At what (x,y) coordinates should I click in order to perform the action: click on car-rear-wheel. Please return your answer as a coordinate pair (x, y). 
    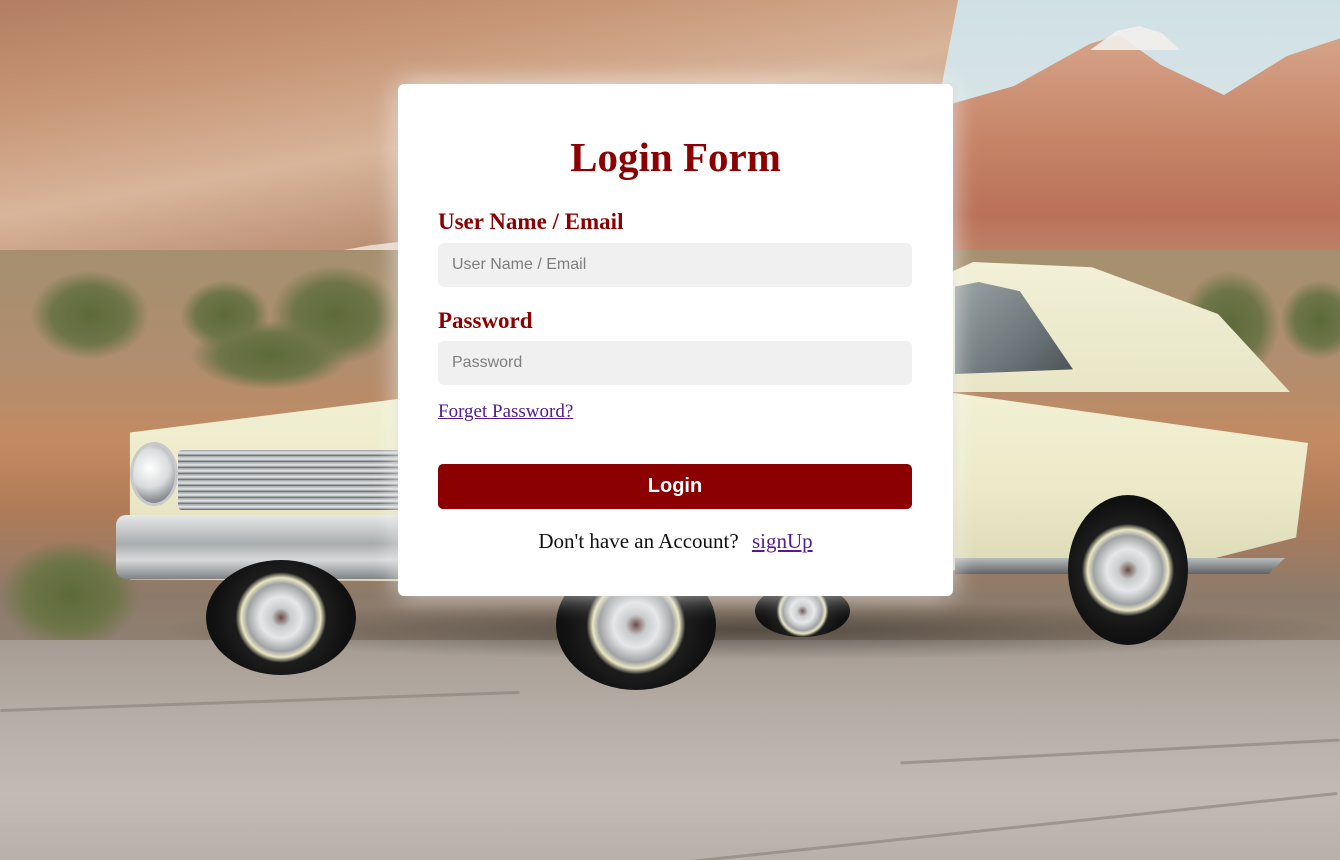
    Looking at the image, I should click on (1128, 570).